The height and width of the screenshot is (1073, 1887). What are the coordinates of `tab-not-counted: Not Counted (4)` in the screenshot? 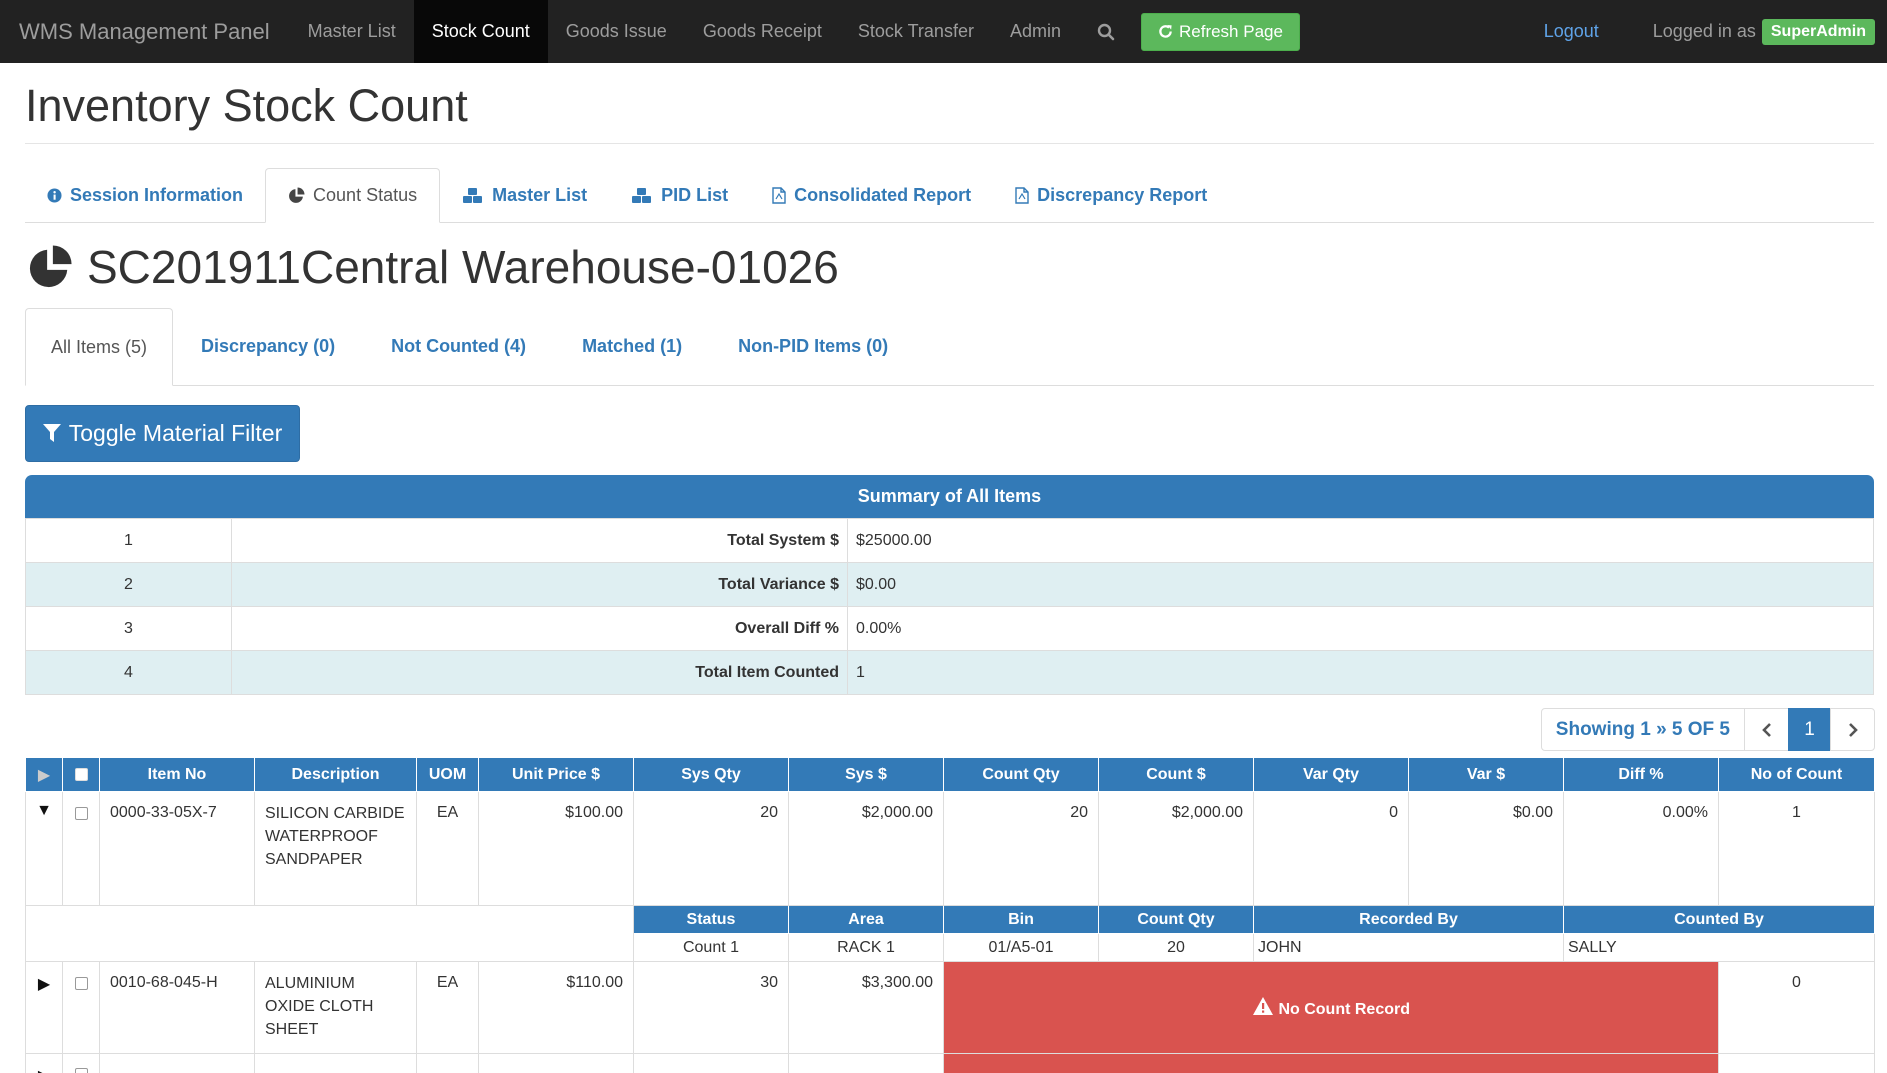 It's located at (458, 346).